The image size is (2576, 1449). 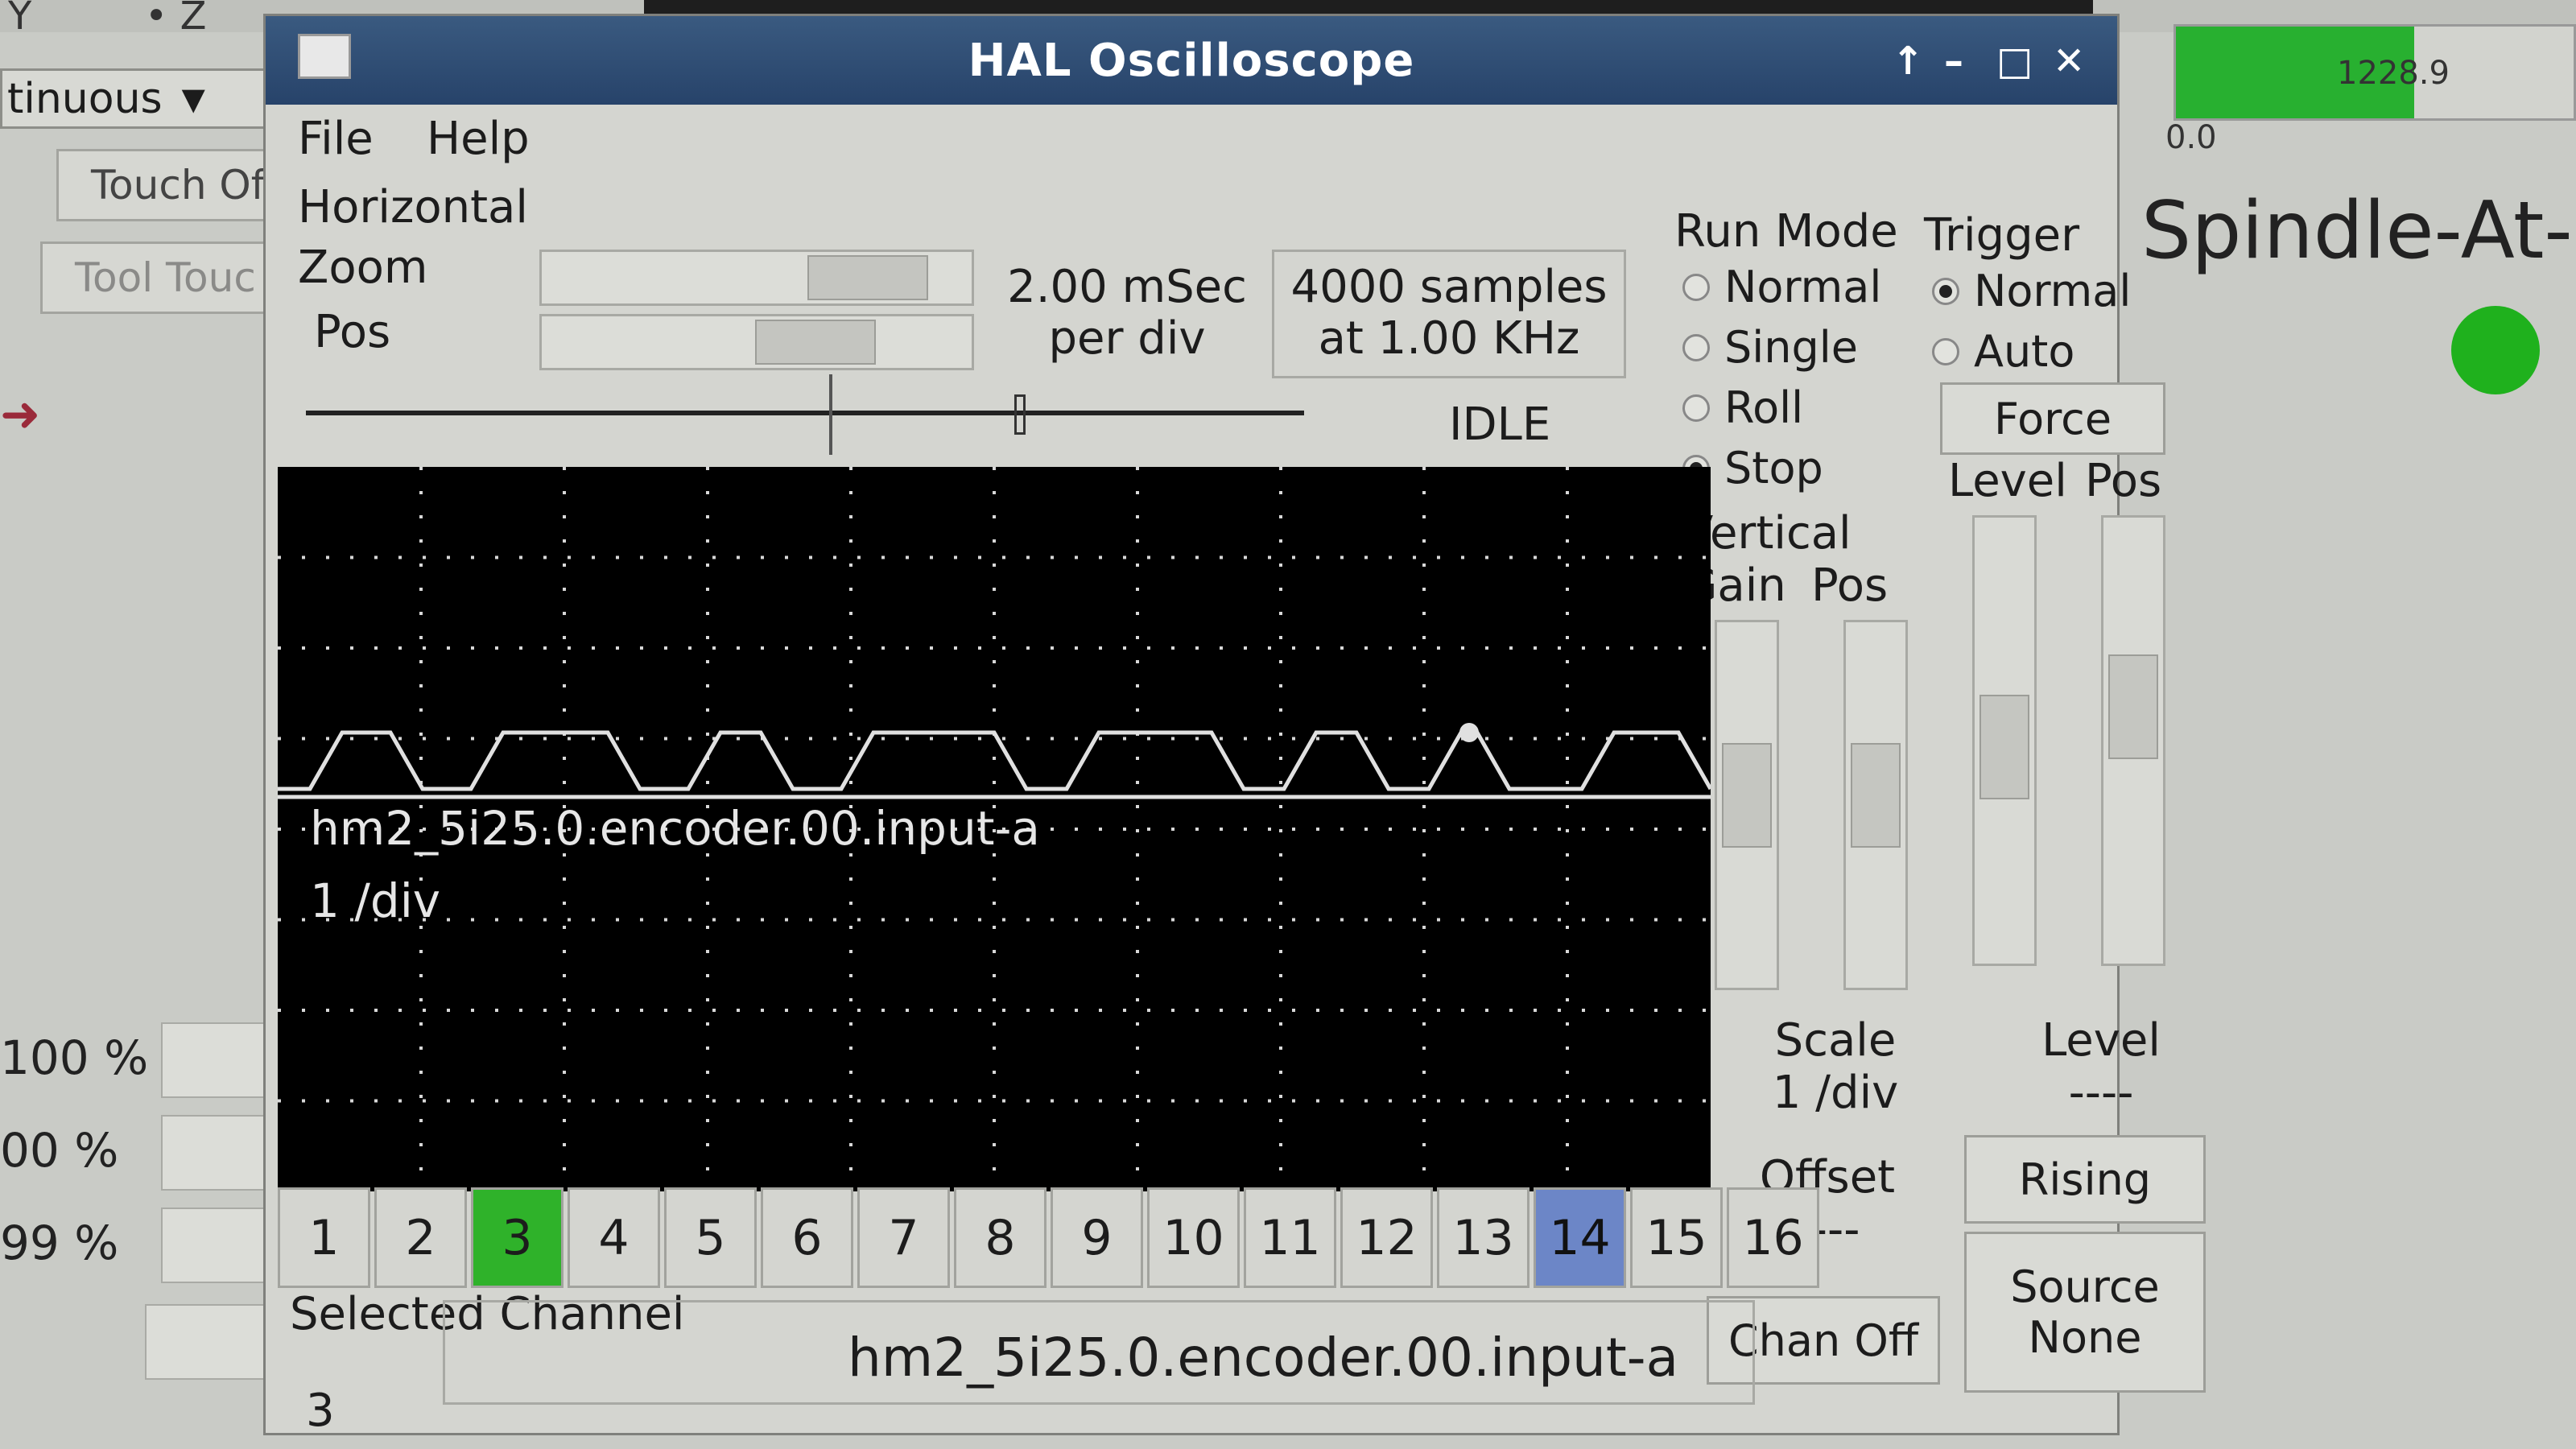 I want to click on trigger-auto-radio: Auto, so click(x=2003, y=351).